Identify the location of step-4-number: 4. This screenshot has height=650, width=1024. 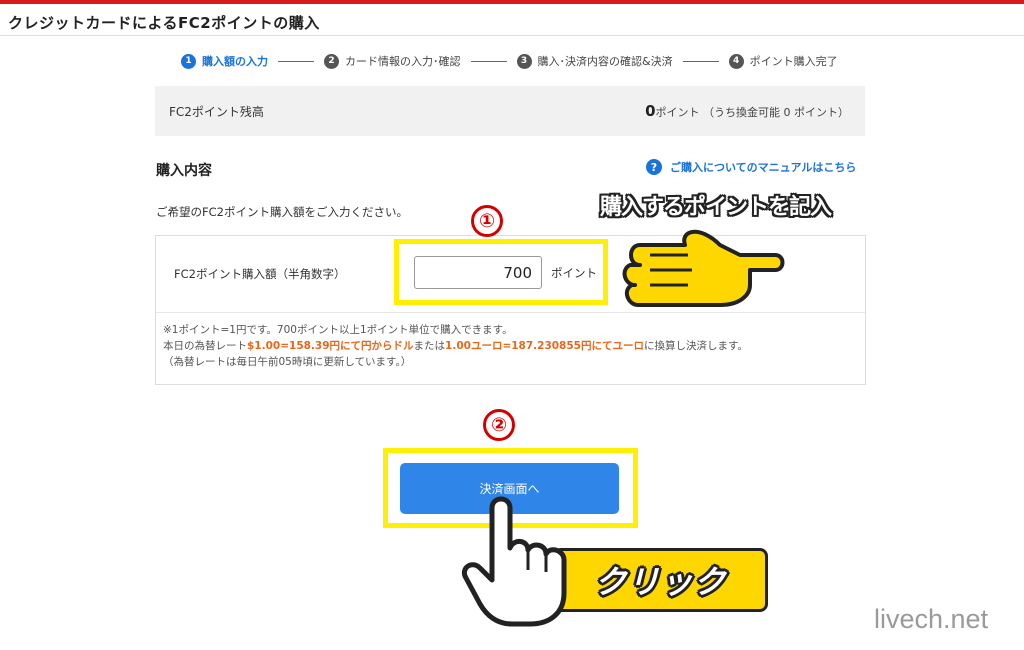
(736, 61).